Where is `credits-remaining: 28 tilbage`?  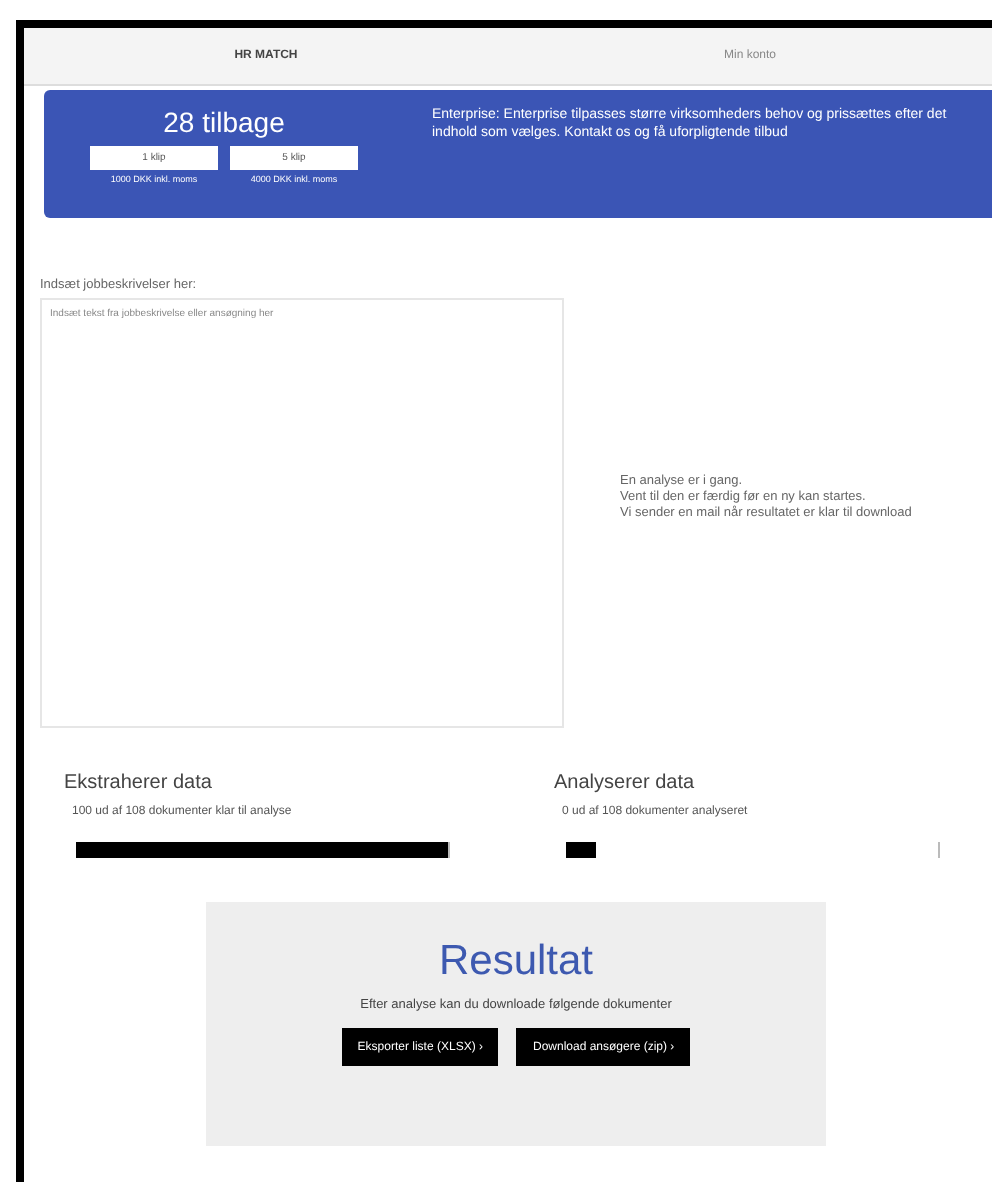 credits-remaining: 28 tilbage is located at coordinates (224, 122).